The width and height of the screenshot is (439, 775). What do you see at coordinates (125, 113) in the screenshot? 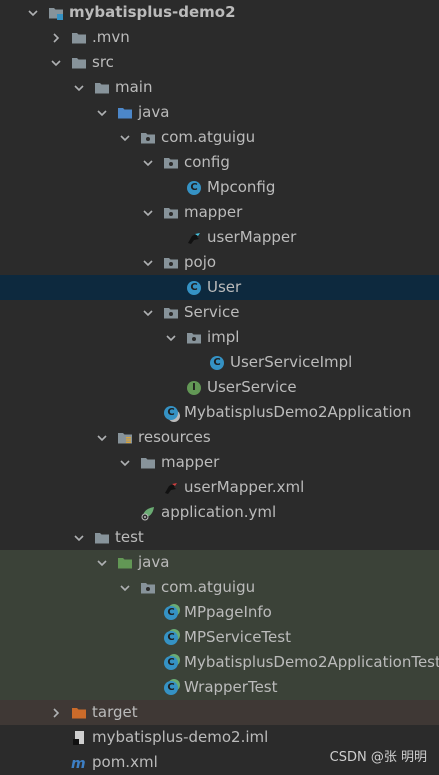
I see `source-folder-icon` at bounding box center [125, 113].